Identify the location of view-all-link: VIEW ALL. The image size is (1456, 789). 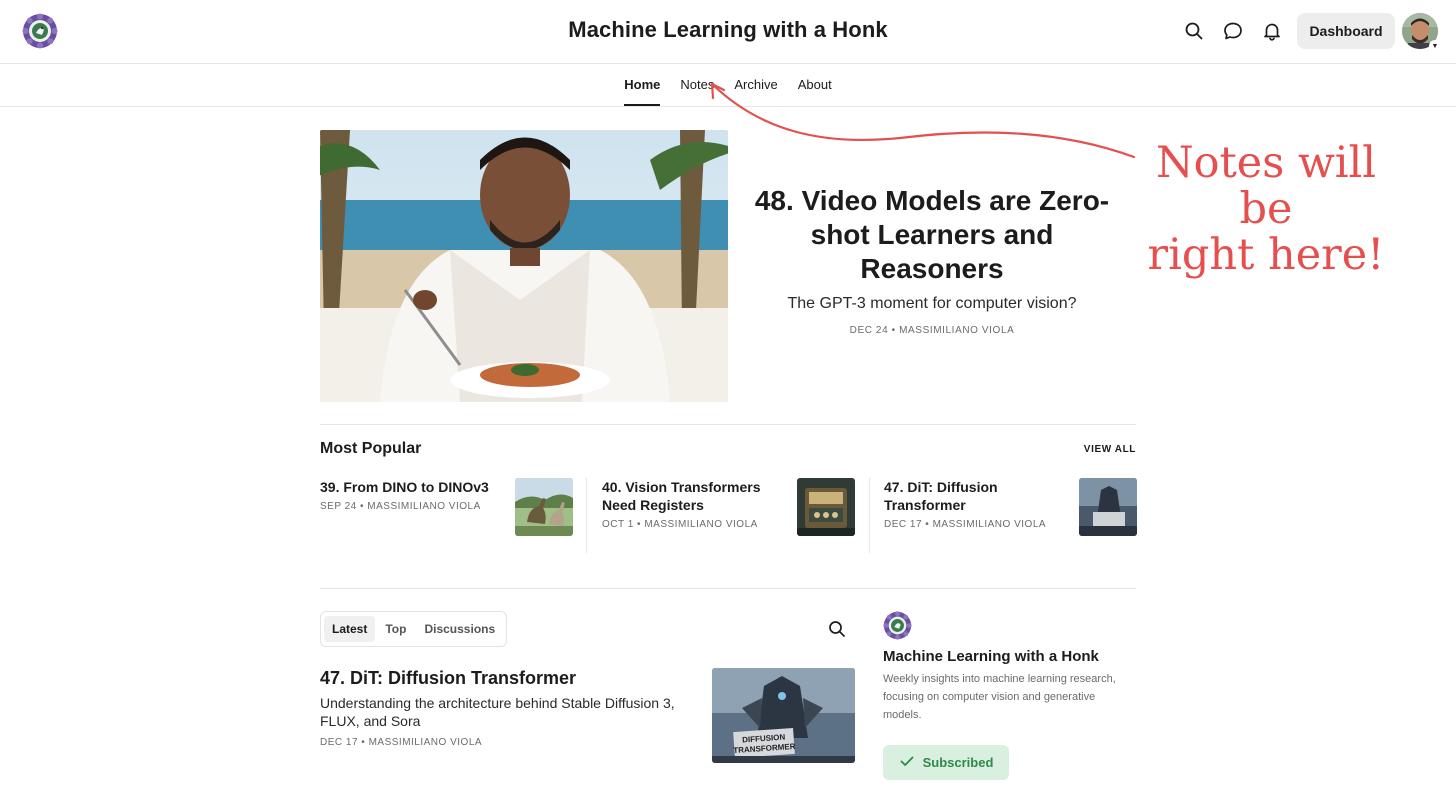
(1098, 449).